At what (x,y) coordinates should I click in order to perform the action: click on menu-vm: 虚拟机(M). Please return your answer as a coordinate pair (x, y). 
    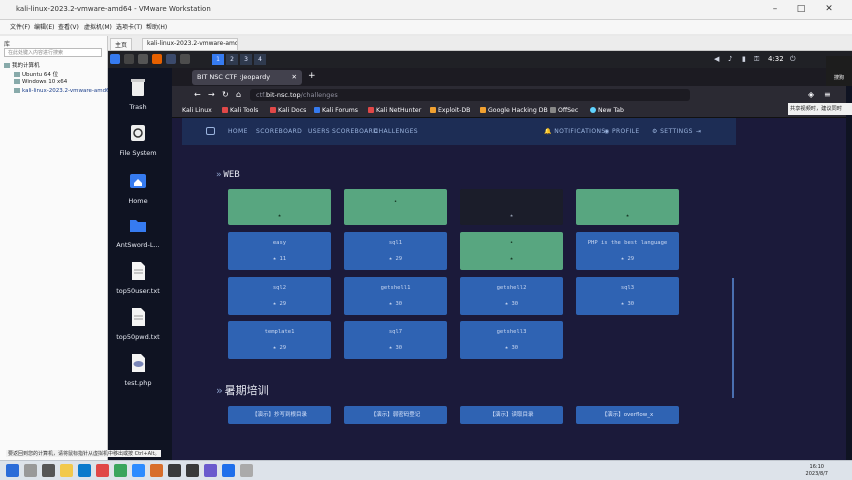
    Looking at the image, I should click on (98, 26).